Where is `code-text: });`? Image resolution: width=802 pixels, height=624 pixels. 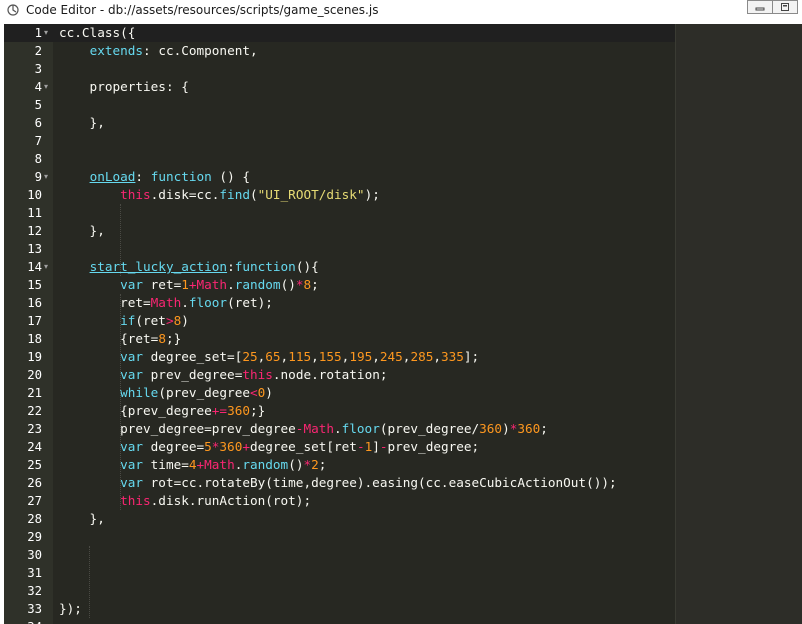
code-text: }); is located at coordinates (70, 609).